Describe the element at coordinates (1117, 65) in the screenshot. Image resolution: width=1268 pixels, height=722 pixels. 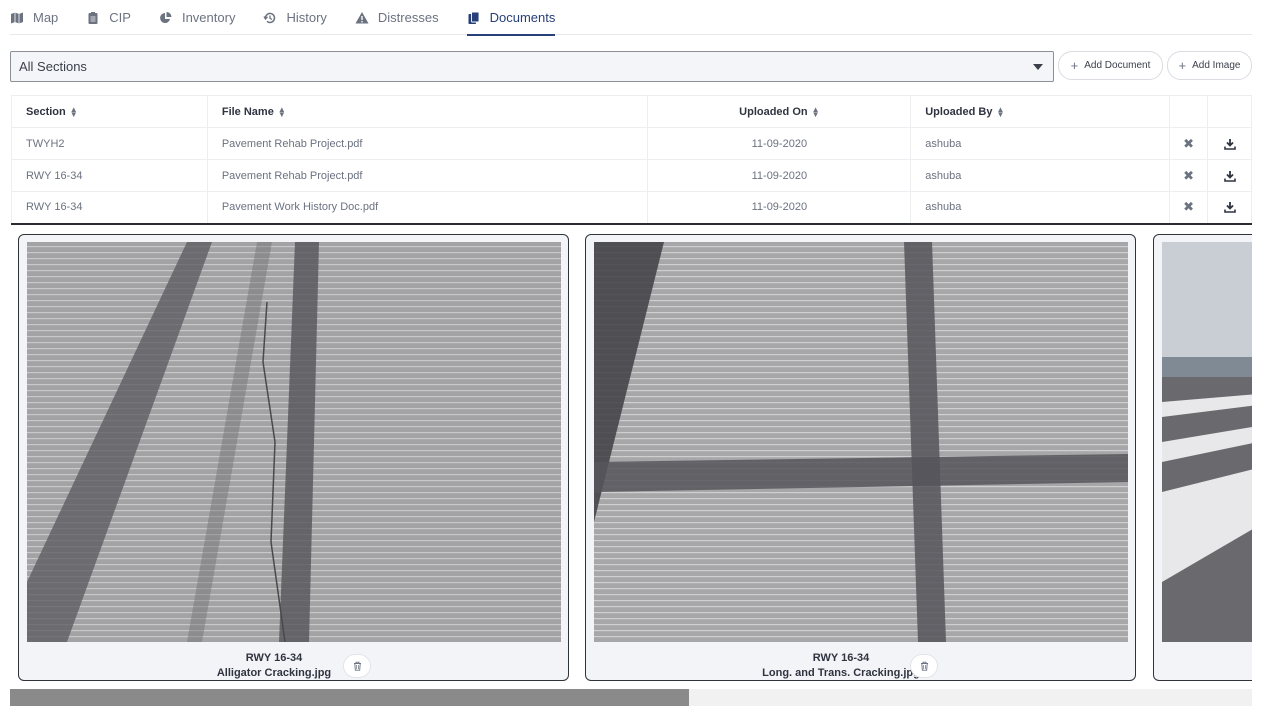
I see `add-document-label: Add Document` at that location.